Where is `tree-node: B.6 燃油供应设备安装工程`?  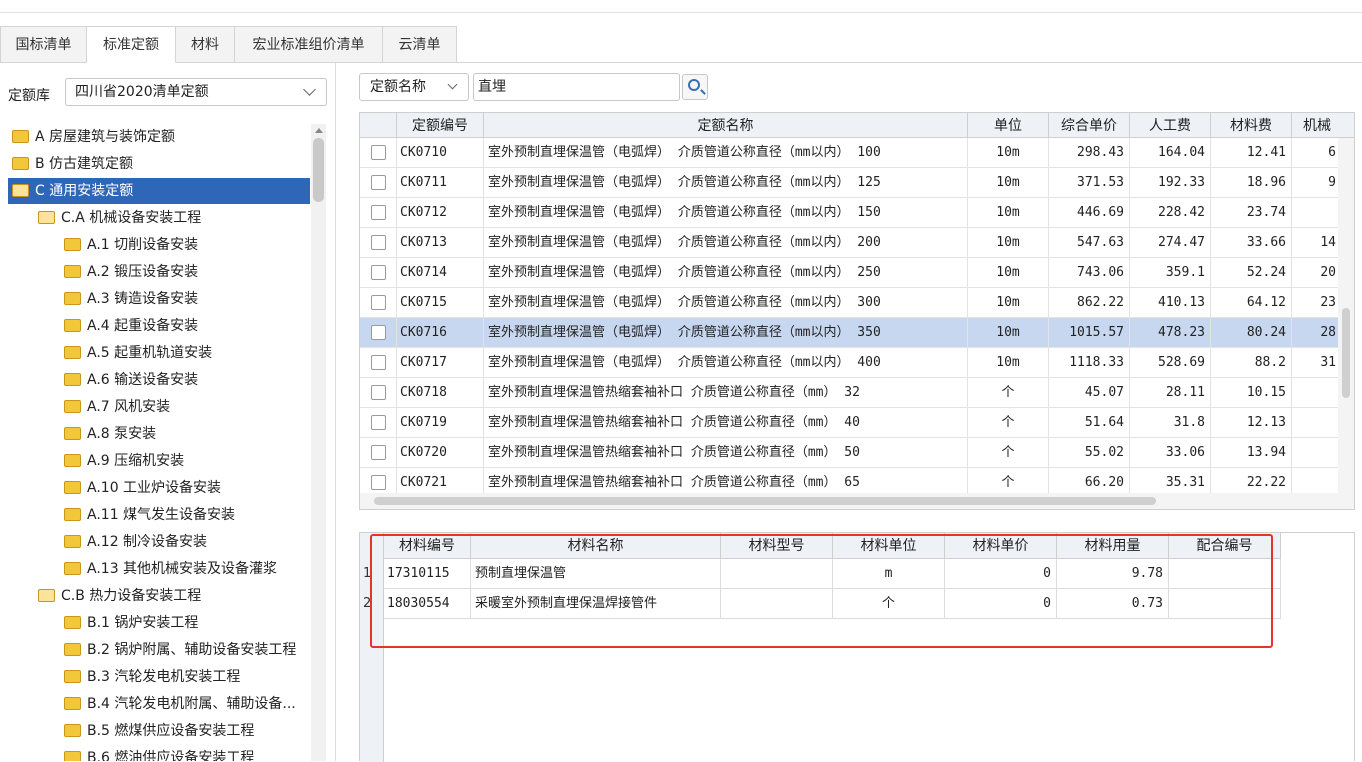
tree-node: B.6 燃油供应设备安装工程 is located at coordinates (159, 753).